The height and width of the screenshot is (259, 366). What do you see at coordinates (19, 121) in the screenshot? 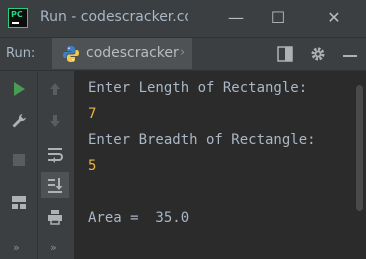
I see `wrench-icon` at bounding box center [19, 121].